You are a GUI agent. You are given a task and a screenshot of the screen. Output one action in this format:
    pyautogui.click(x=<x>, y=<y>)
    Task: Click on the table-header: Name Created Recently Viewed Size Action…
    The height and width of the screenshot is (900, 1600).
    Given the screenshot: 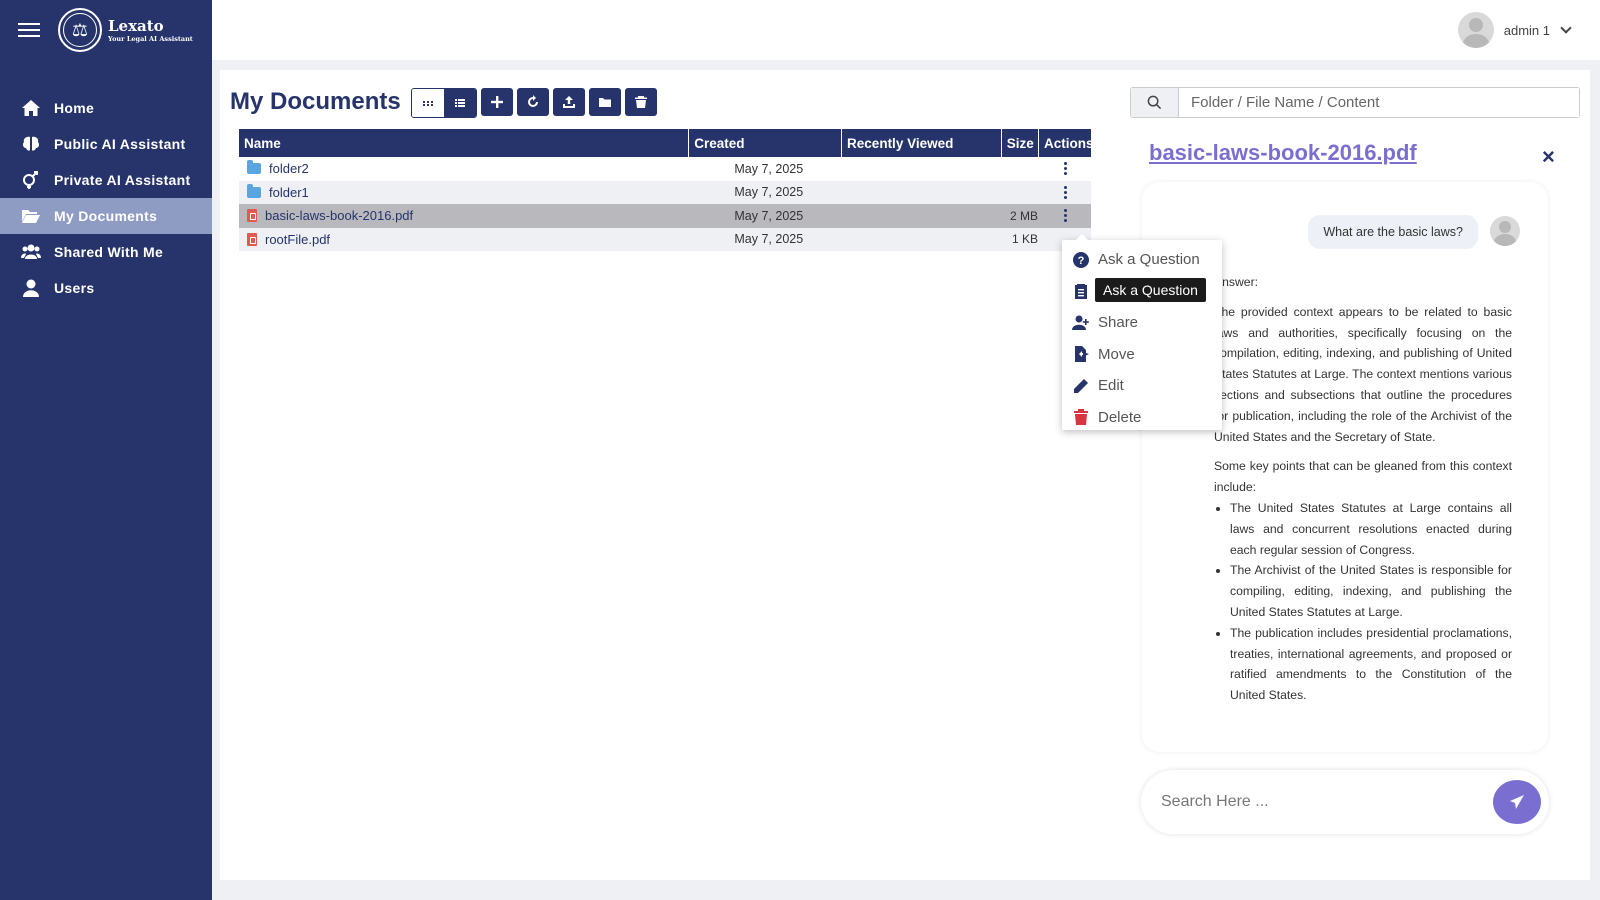 What is the action you would take?
    pyautogui.click(x=666, y=143)
    